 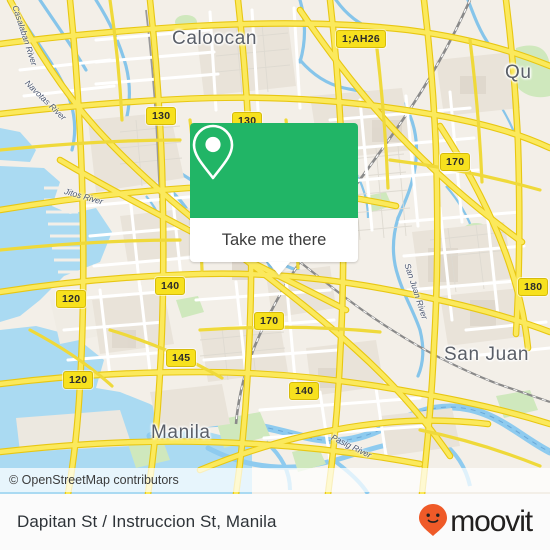 I want to click on take-me-there-button: Take me there, so click(x=274, y=240).